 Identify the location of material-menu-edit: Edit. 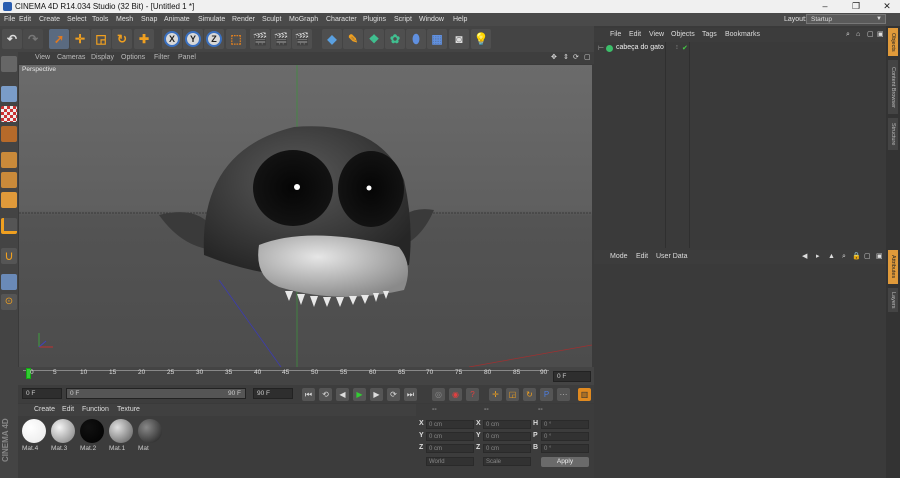
(68, 410).